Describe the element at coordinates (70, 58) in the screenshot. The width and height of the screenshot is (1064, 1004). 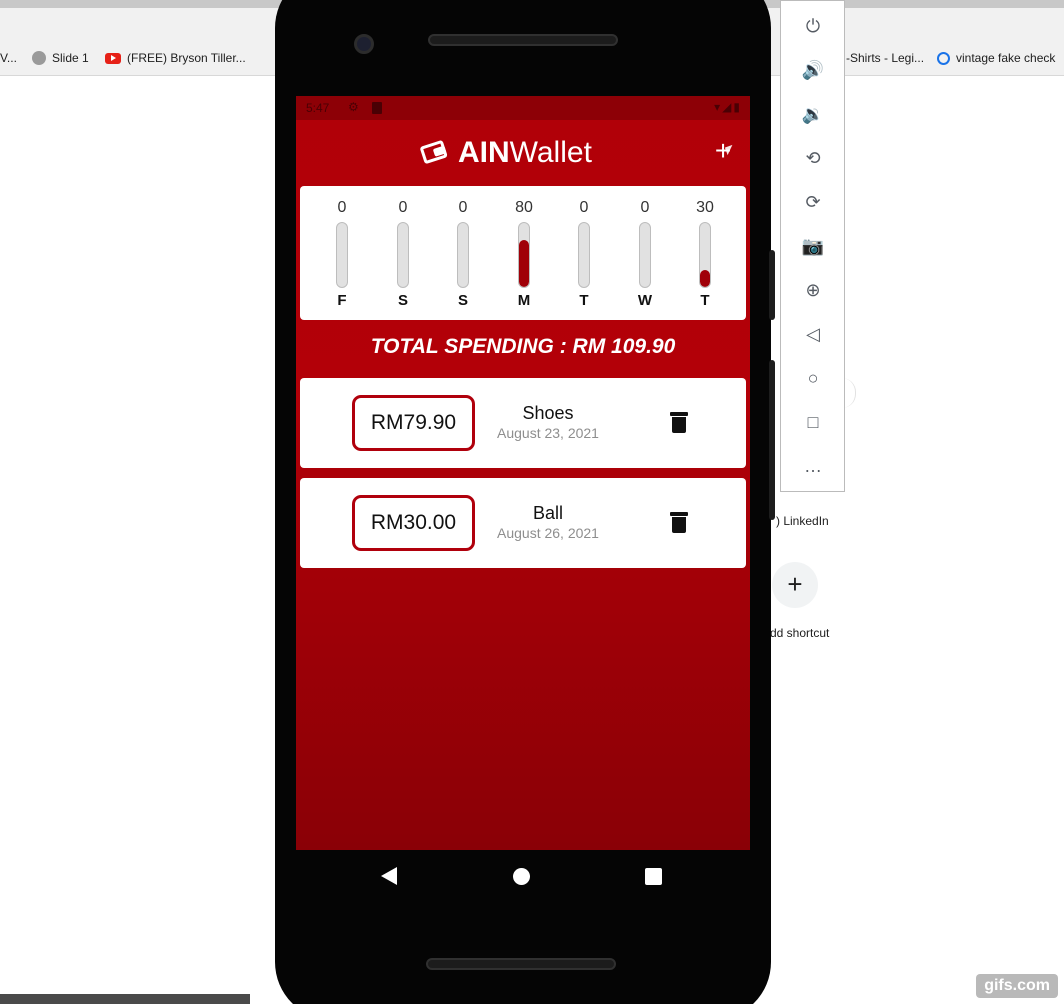
I see `bookmark-label: Slide 1` at that location.